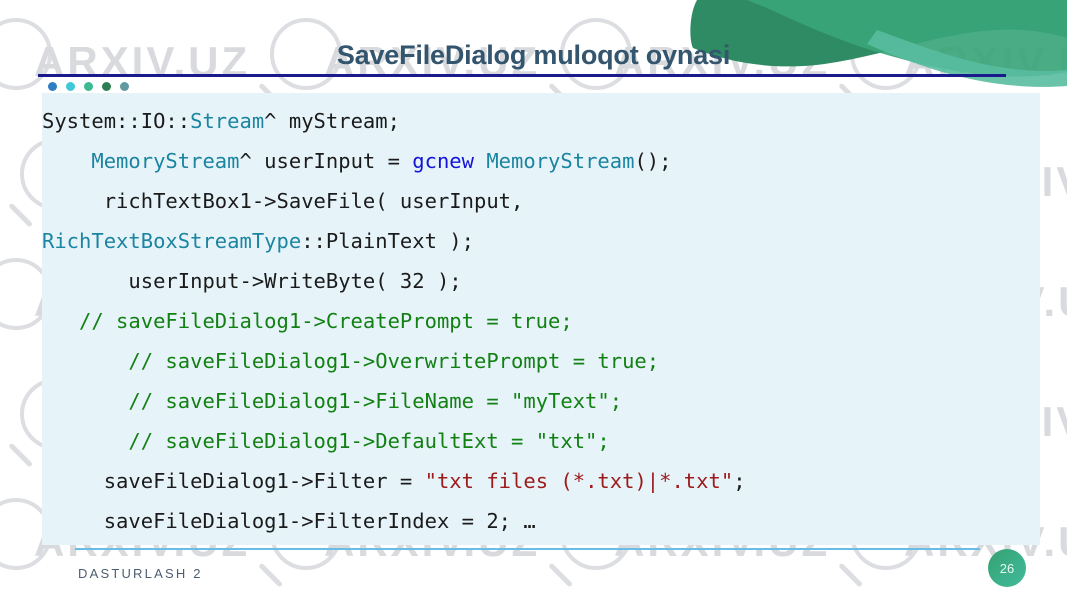  Describe the element at coordinates (387, 241) in the screenshot. I see `code-token: ::PlainText );` at that location.